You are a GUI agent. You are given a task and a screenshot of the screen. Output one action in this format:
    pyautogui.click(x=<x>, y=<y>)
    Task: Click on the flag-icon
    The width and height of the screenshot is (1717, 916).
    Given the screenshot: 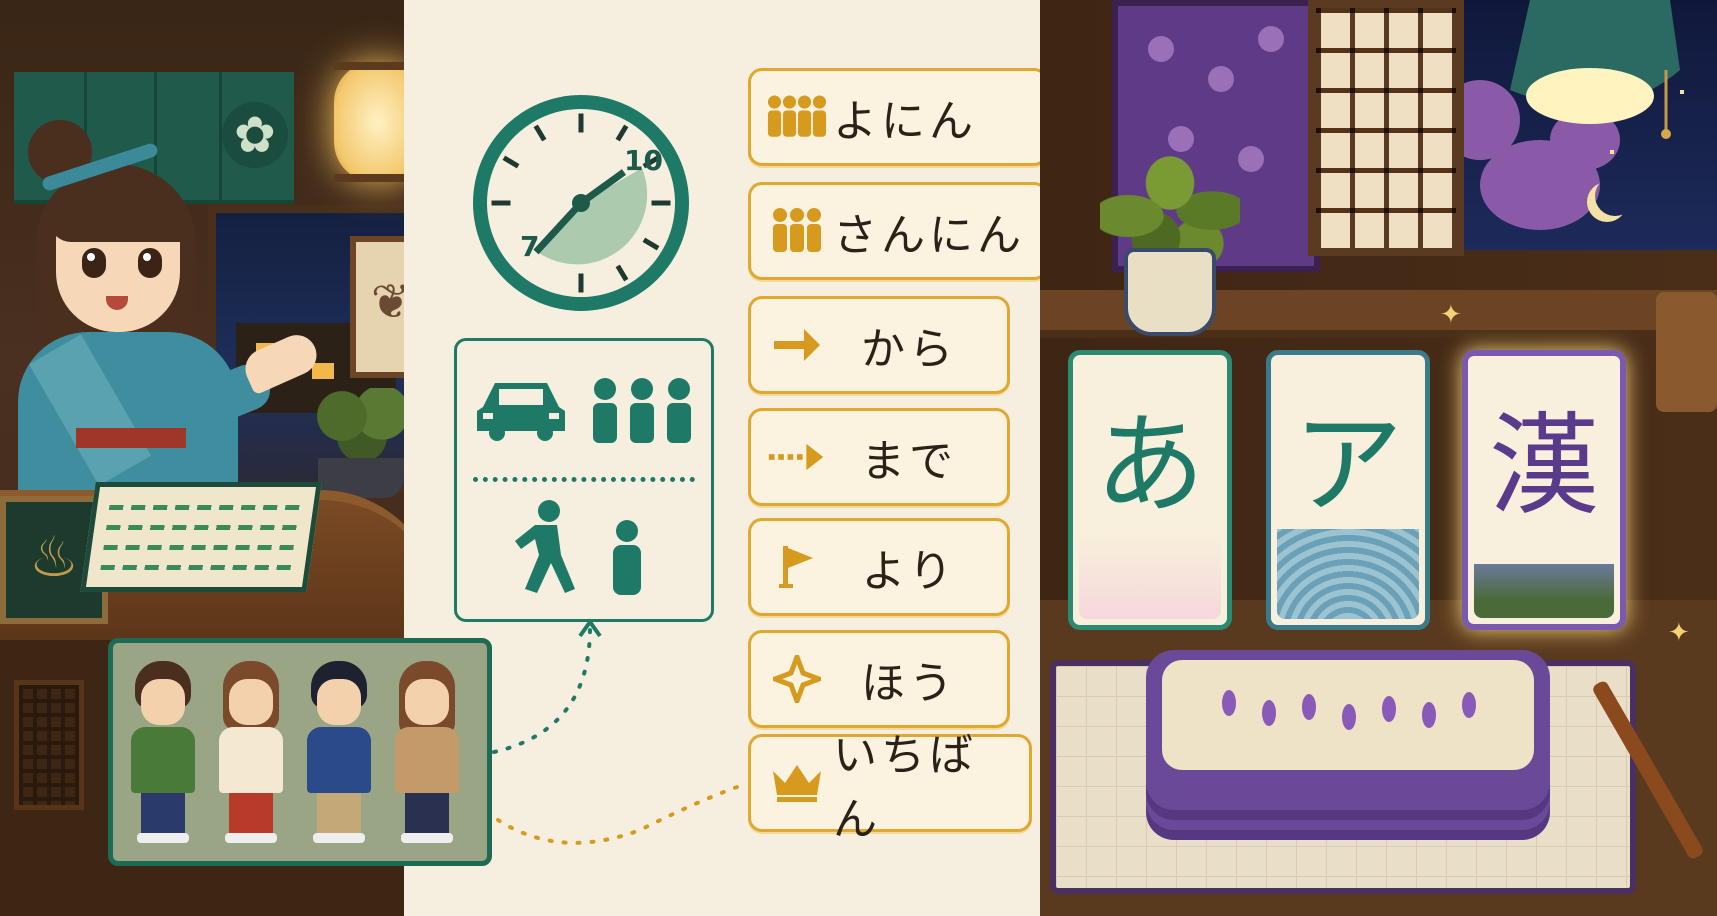 What is the action you would take?
    pyautogui.click(x=797, y=567)
    